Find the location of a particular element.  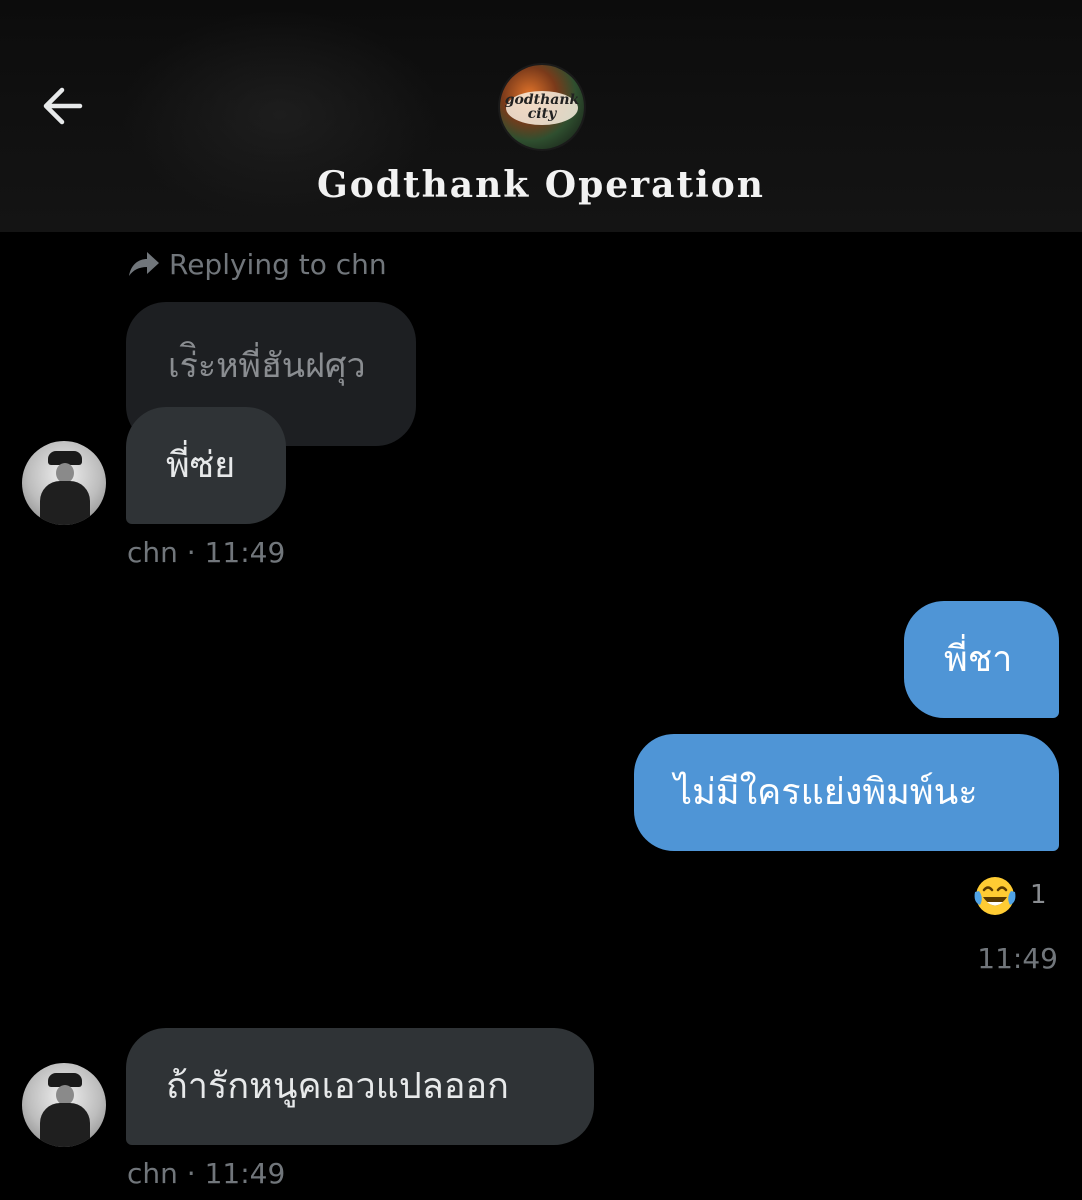

message-bubble-outgoing: พี่ชา is located at coordinates (981, 659).